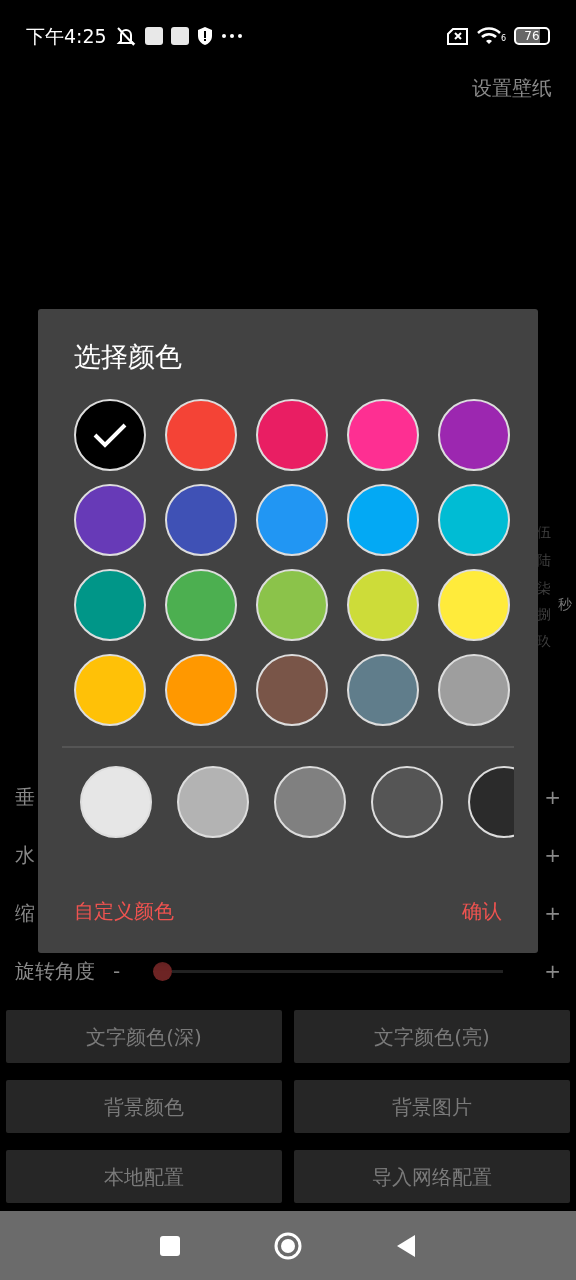  I want to click on slider-label: 水, so click(25, 855).